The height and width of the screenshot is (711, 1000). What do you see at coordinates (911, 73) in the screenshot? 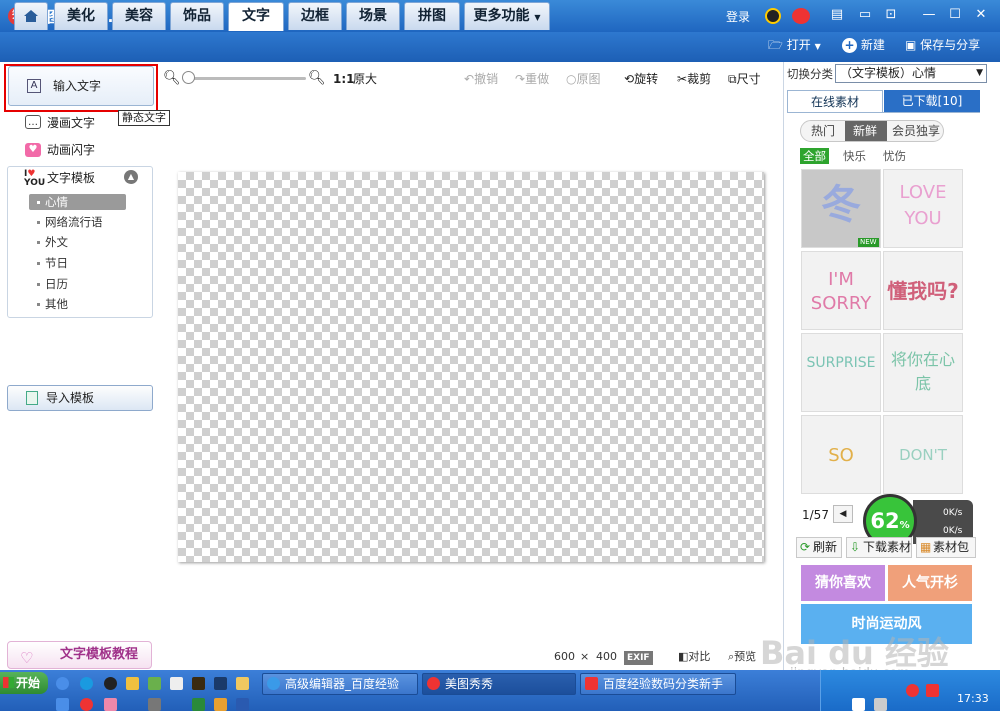
I see `category-select: （文字模板）心情 ▼` at bounding box center [911, 73].